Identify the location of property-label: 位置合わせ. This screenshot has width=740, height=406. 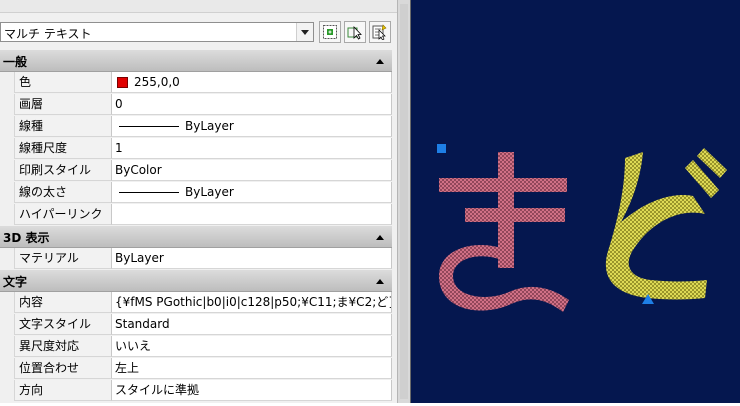
(63, 368).